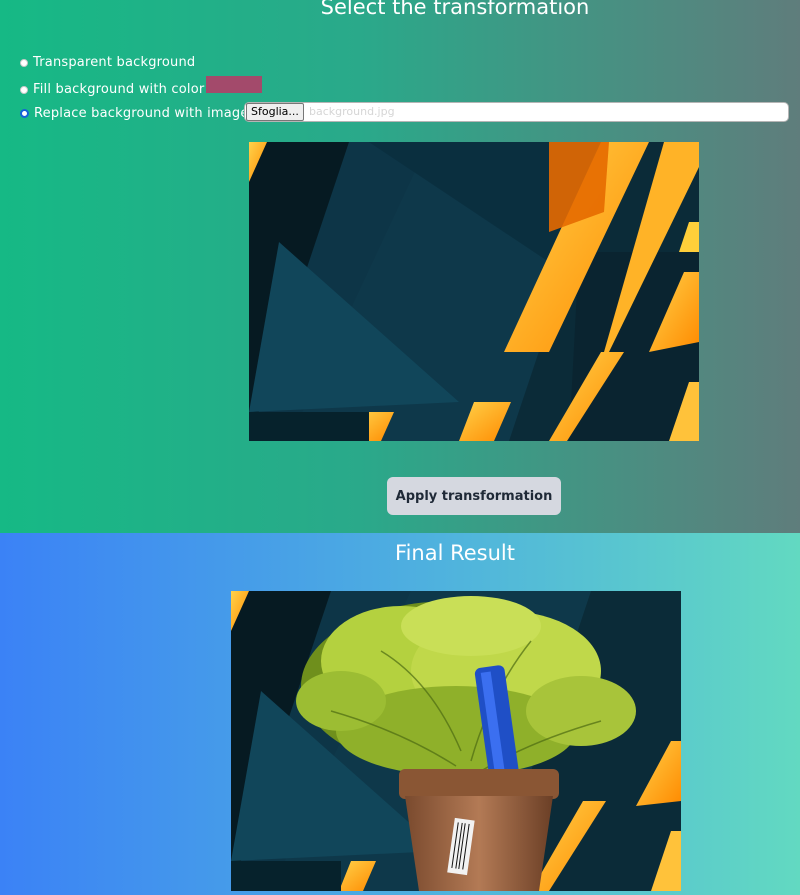  I want to click on section-title: Select the transformation, so click(455, 9).